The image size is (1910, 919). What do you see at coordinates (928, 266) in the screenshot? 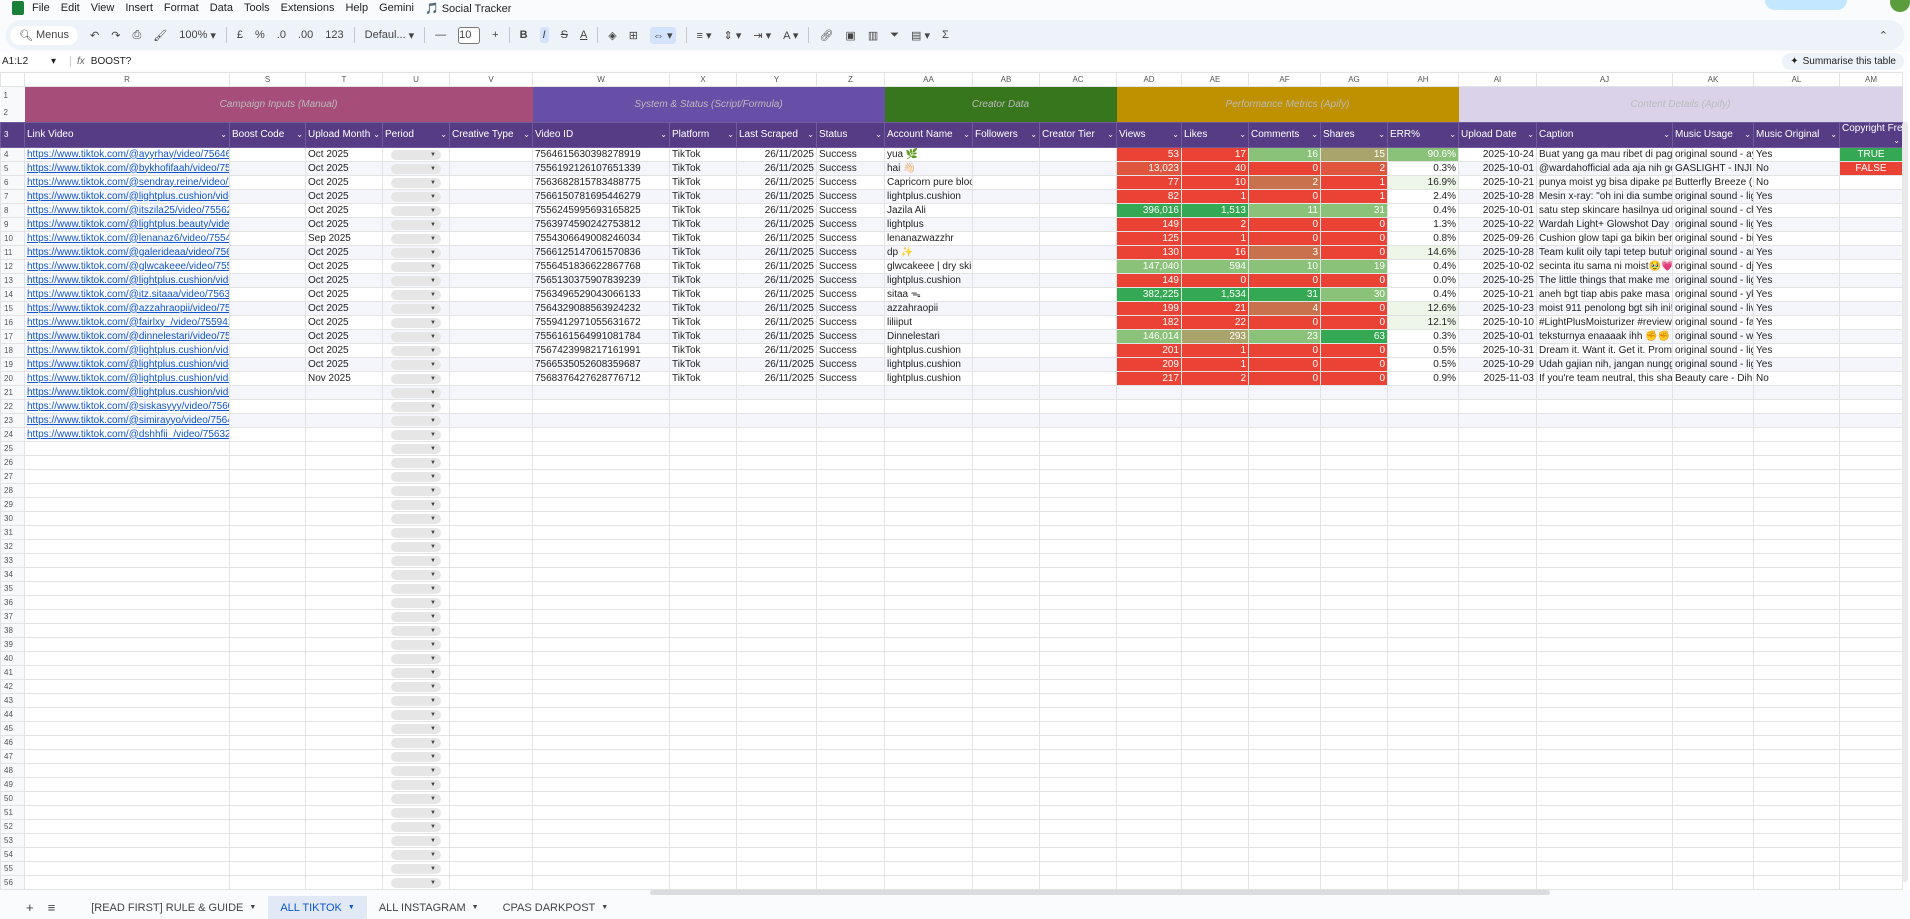
I see `account-name-cell: glwcakeee | dry skin` at bounding box center [928, 266].